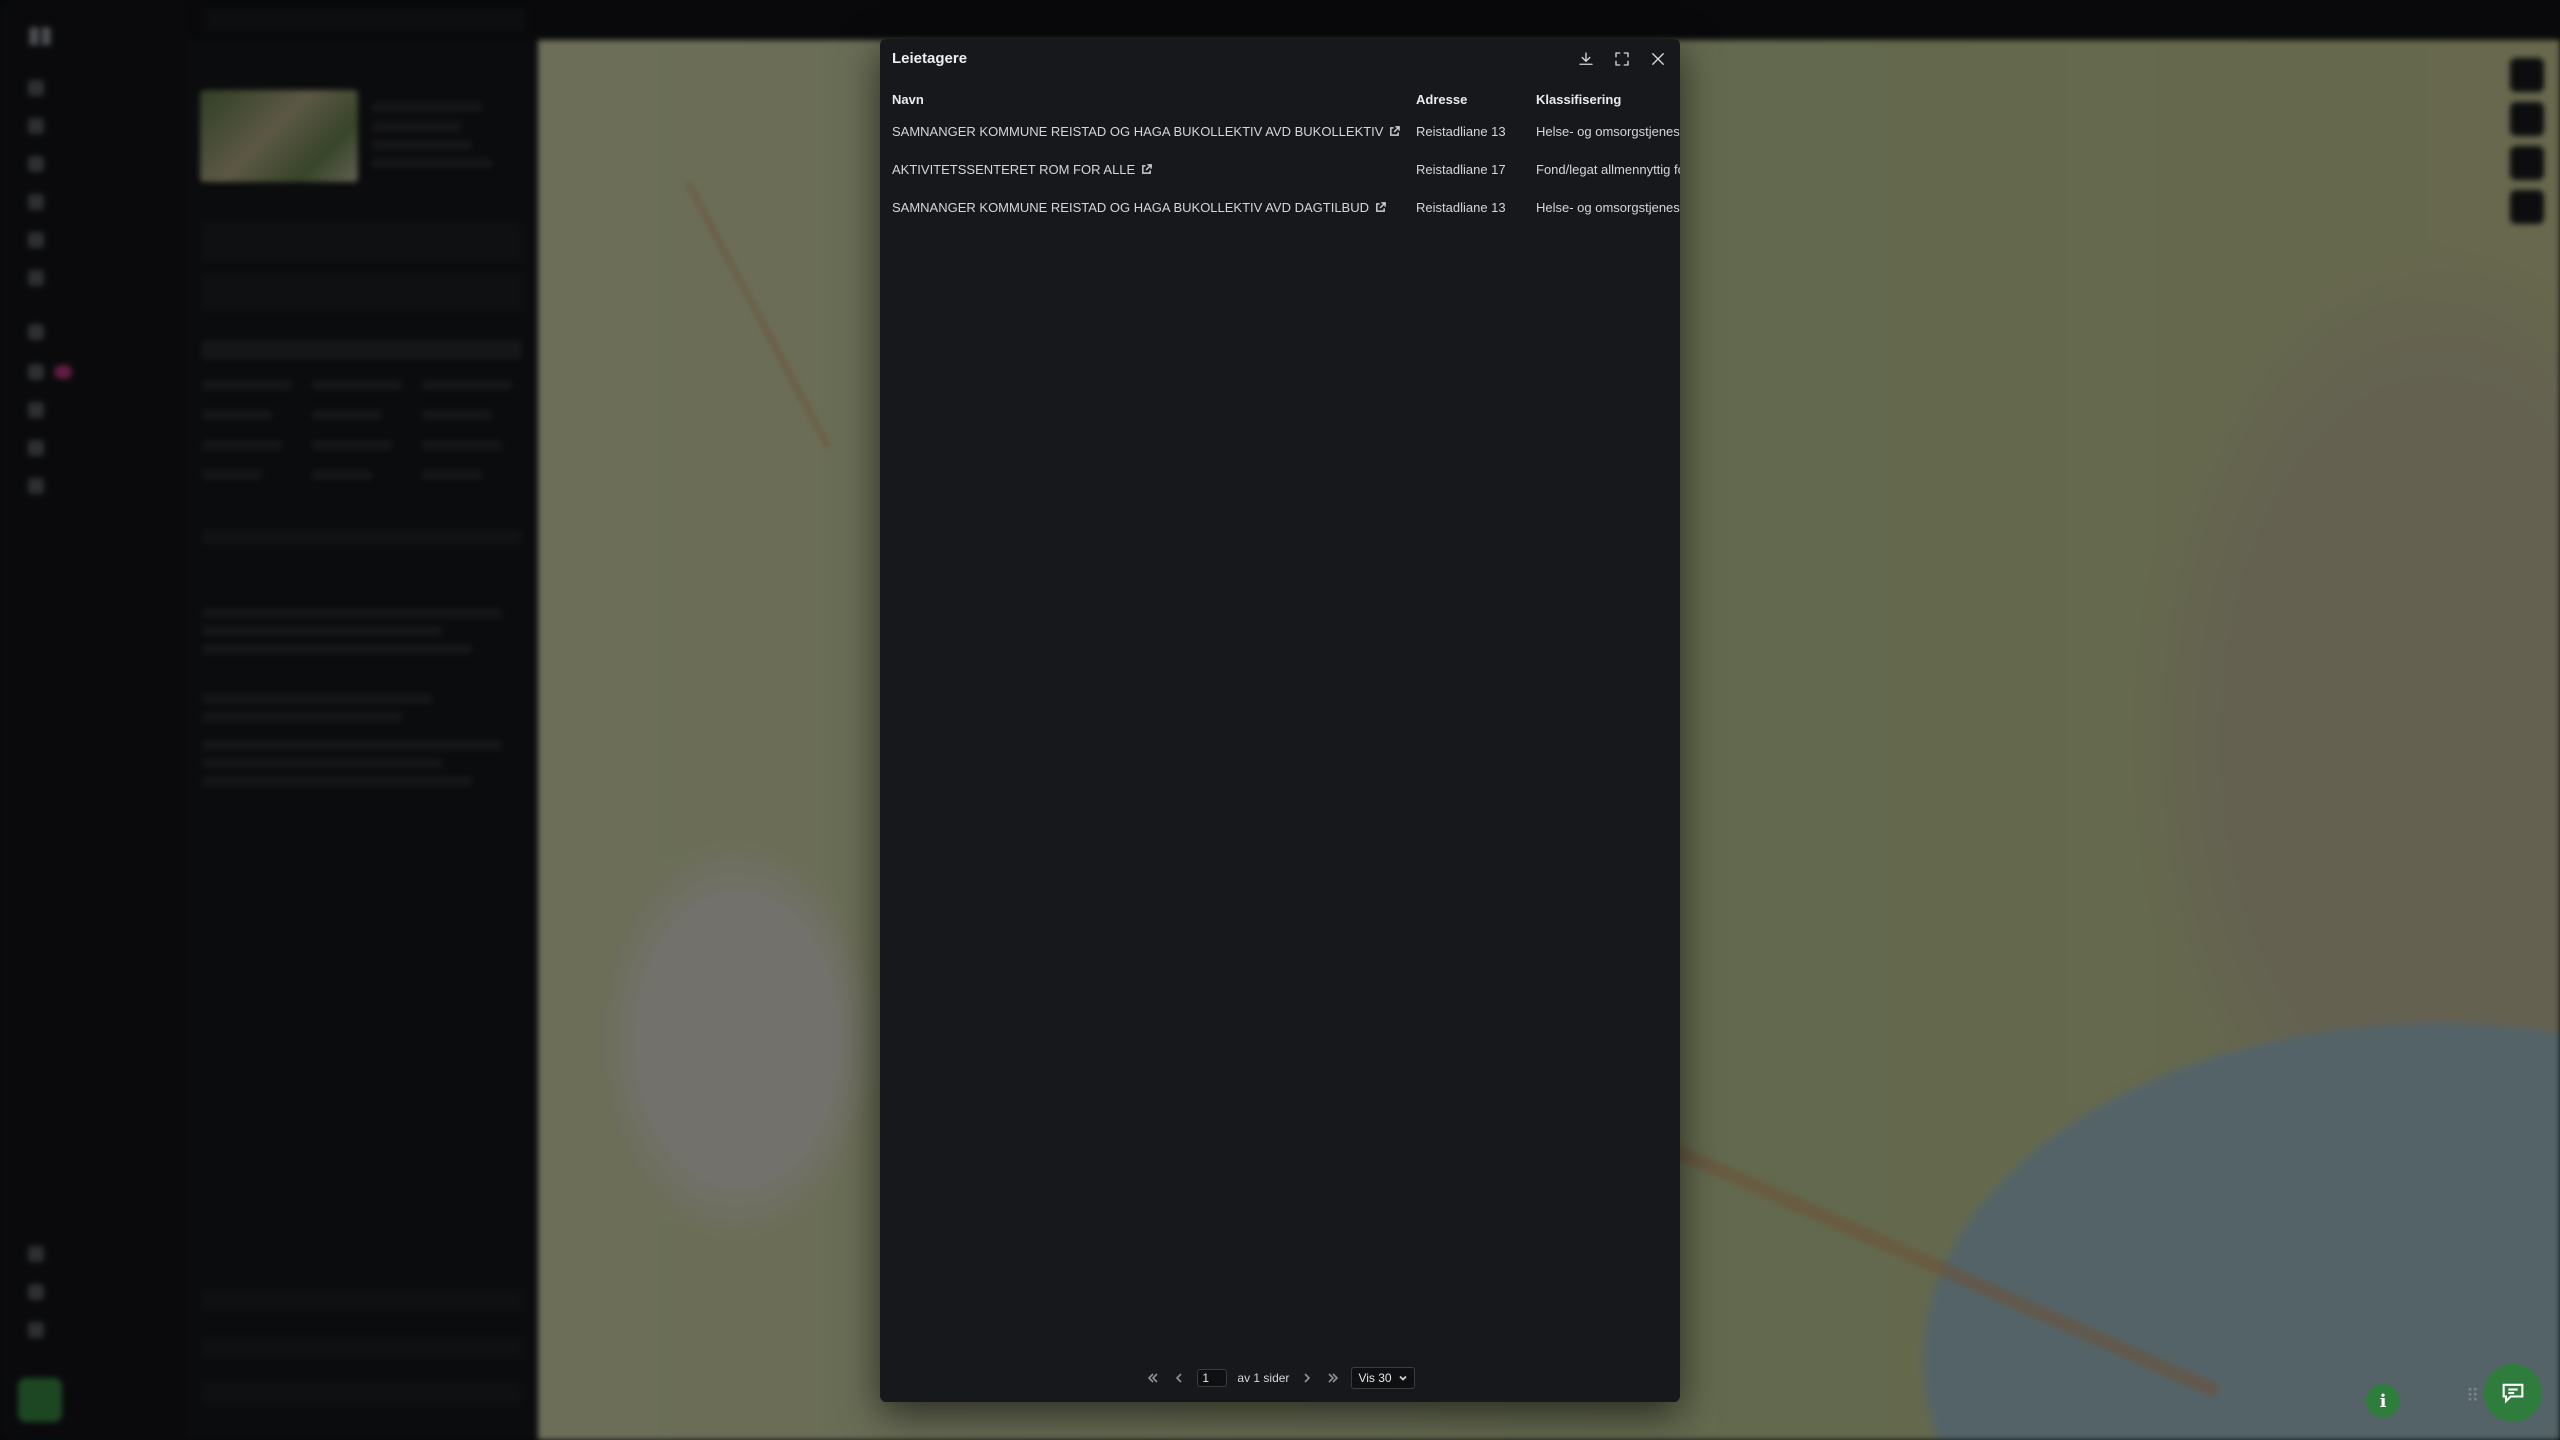  I want to click on classification-cell: Fond/legat allmennyttig formål, so click(1608, 169).